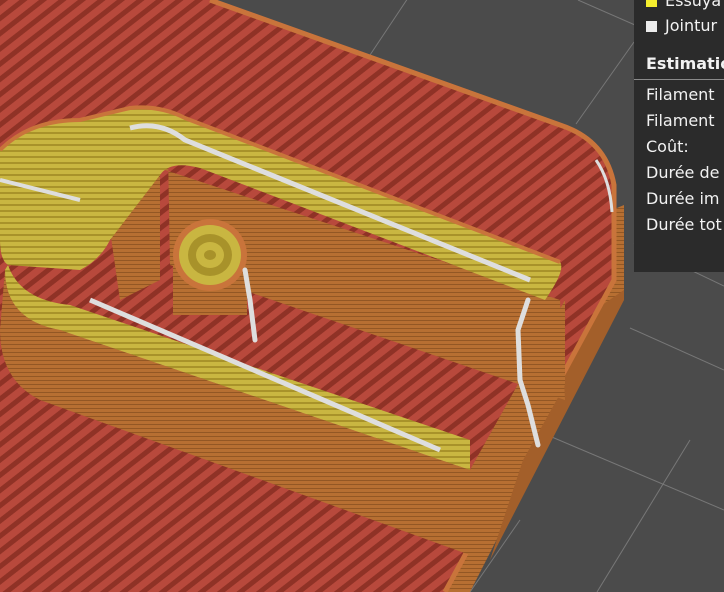 This screenshot has width=724, height=592. What do you see at coordinates (683, 172) in the screenshot?
I see `estimation-row-duration-1: Durée de` at bounding box center [683, 172].